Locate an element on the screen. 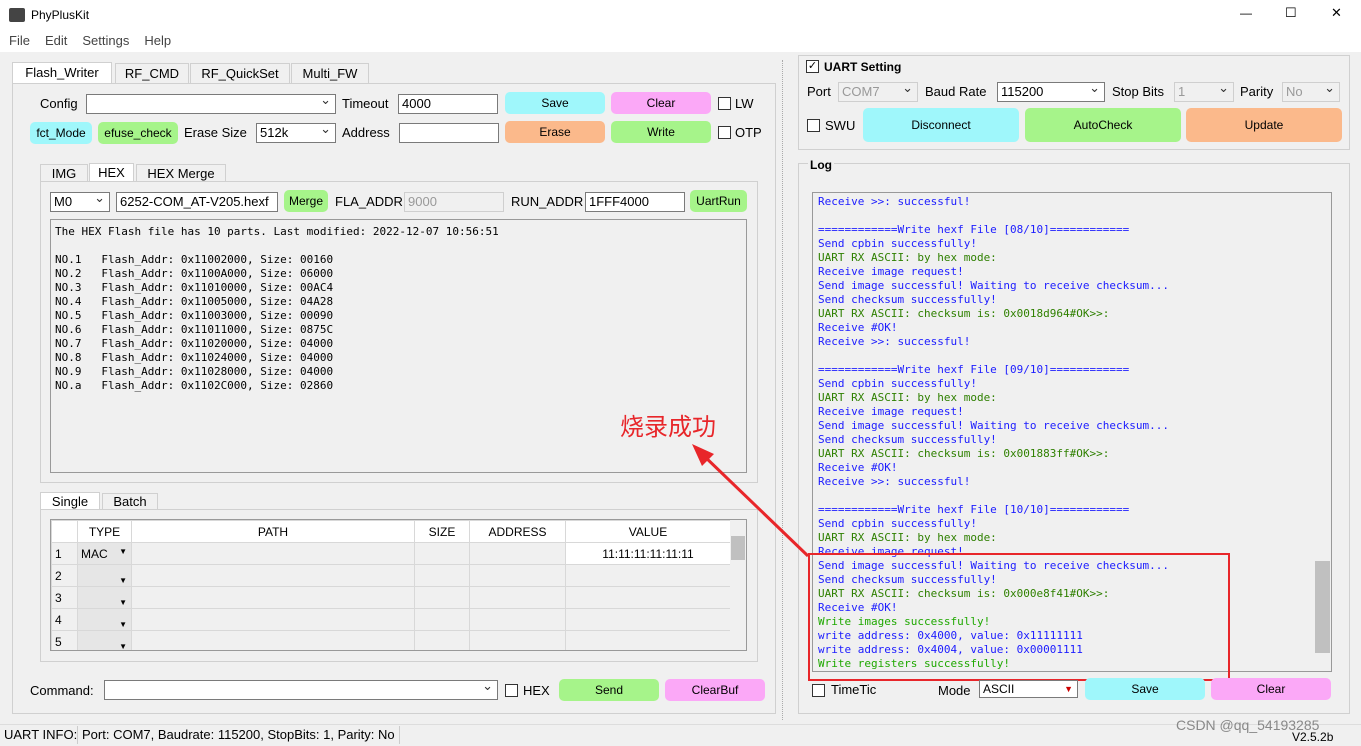 Image resolution: width=1361 pixels, height=746 pixels. fct-mode-button: fct_Mode is located at coordinates (61, 133).